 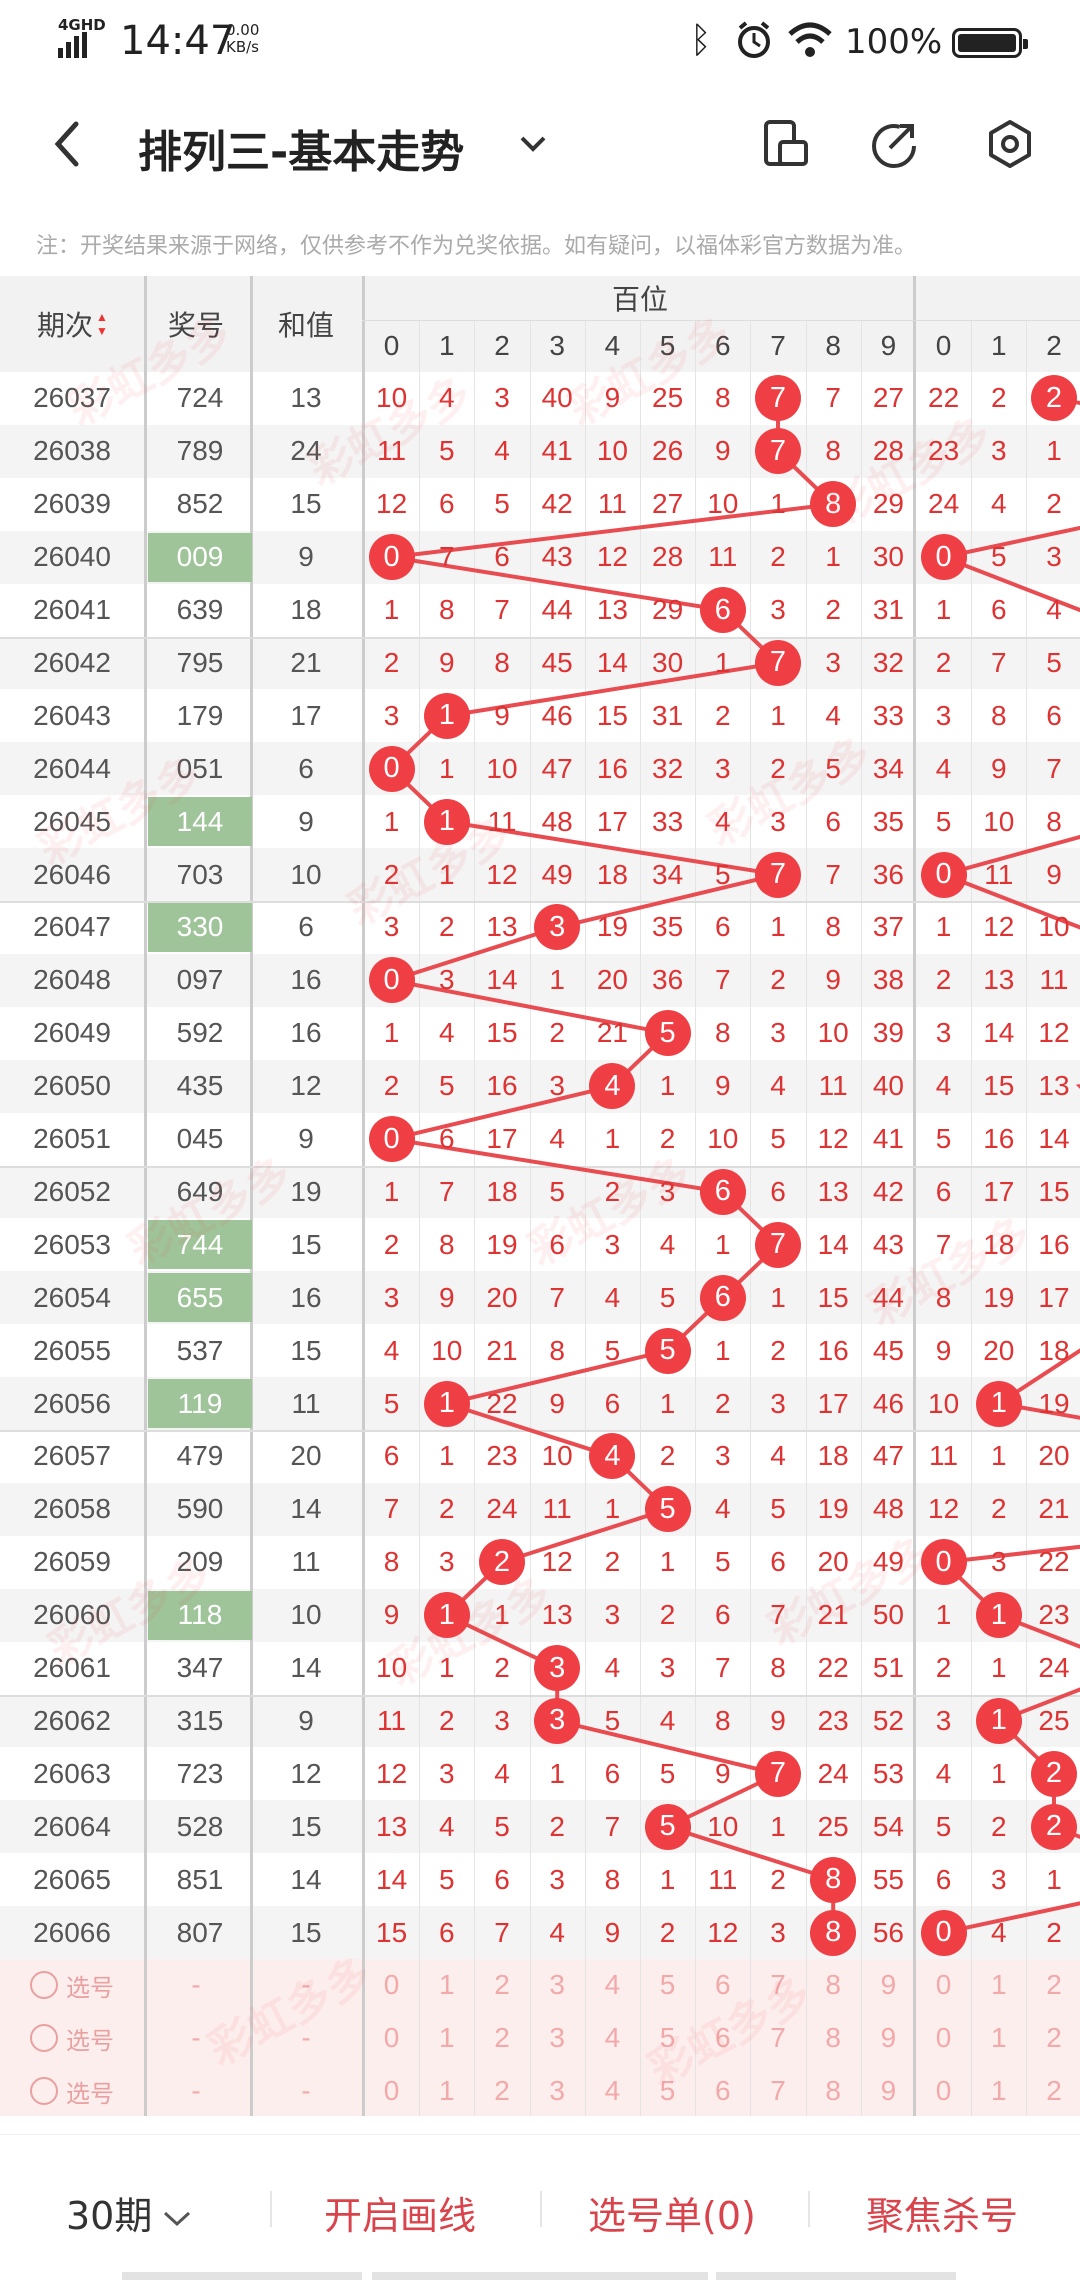 I want to click on drawn-digit-ball: 0, so click(x=391, y=557).